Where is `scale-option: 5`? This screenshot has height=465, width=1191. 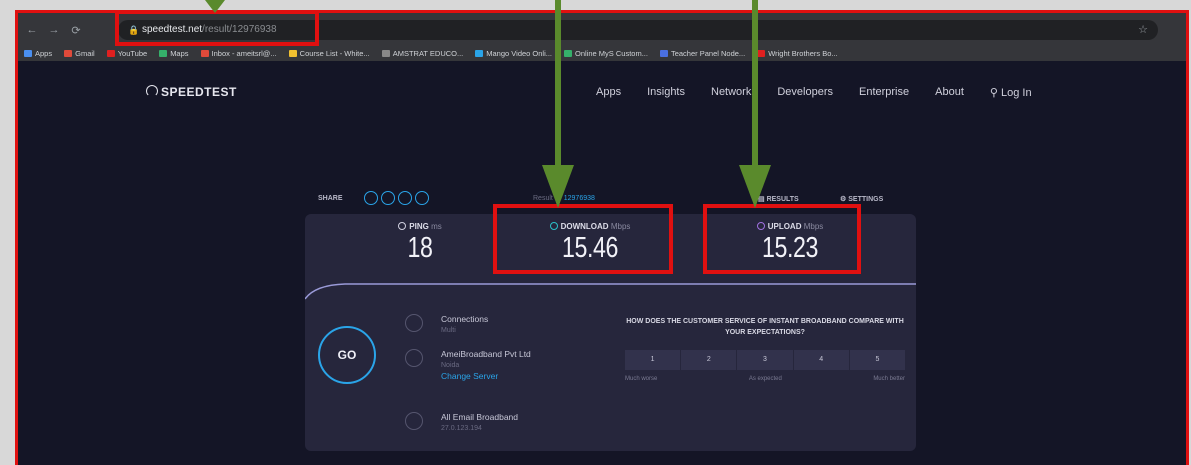 scale-option: 5 is located at coordinates (877, 360).